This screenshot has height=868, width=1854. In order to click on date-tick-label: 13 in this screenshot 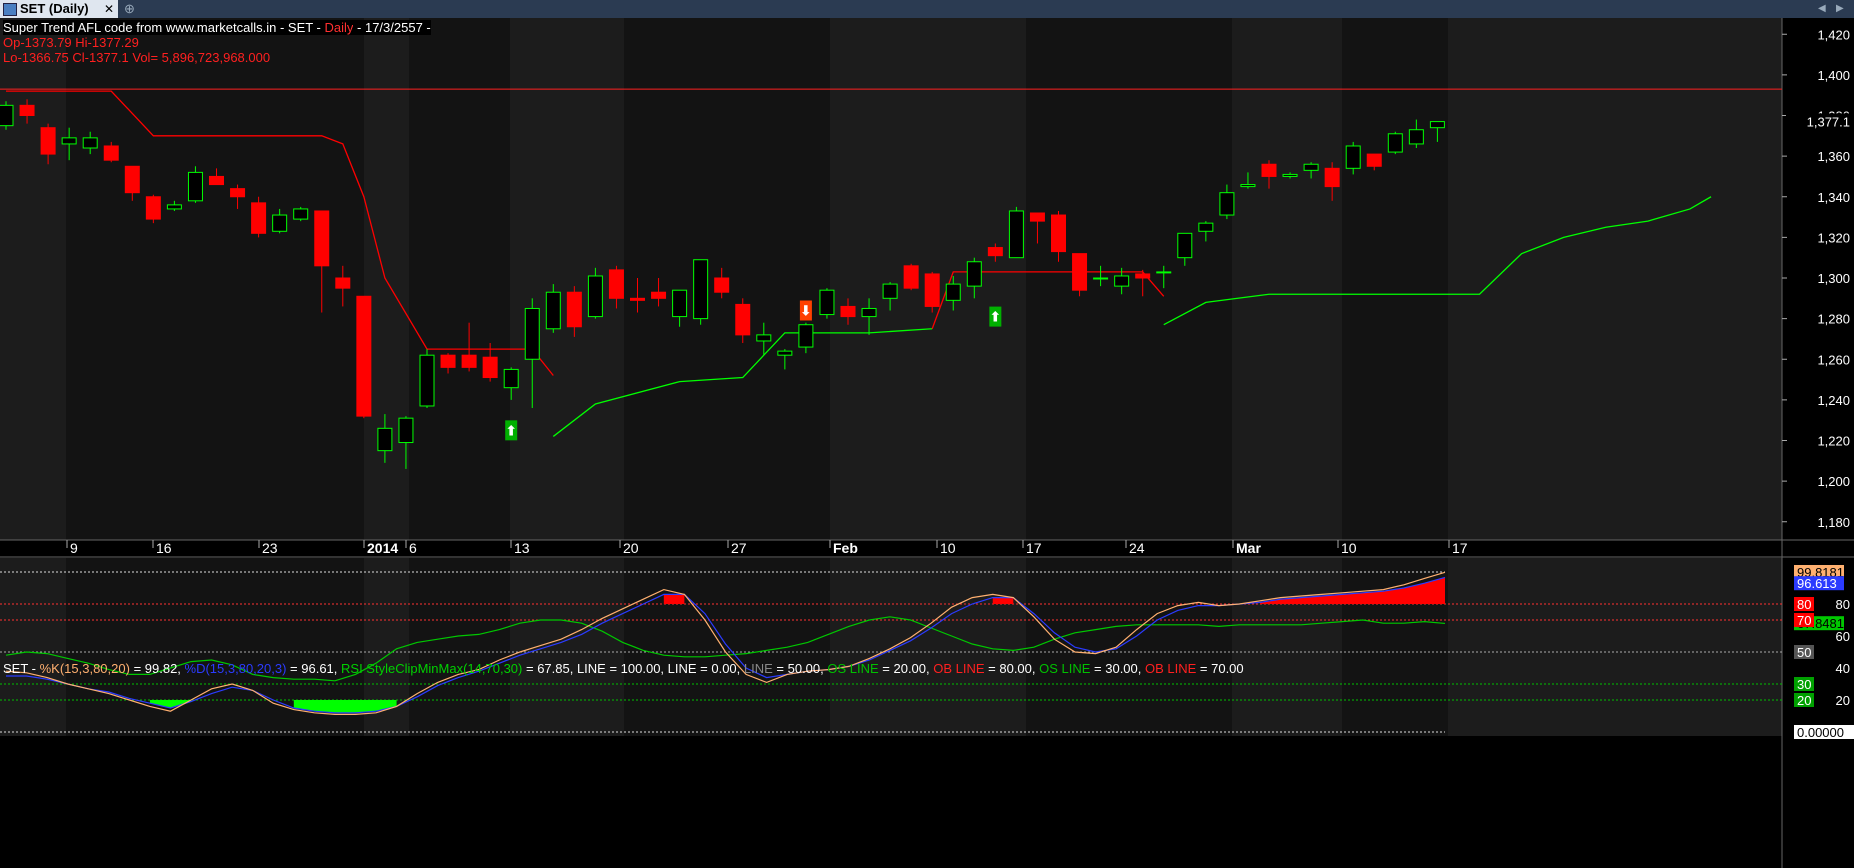, I will do `click(522, 548)`.